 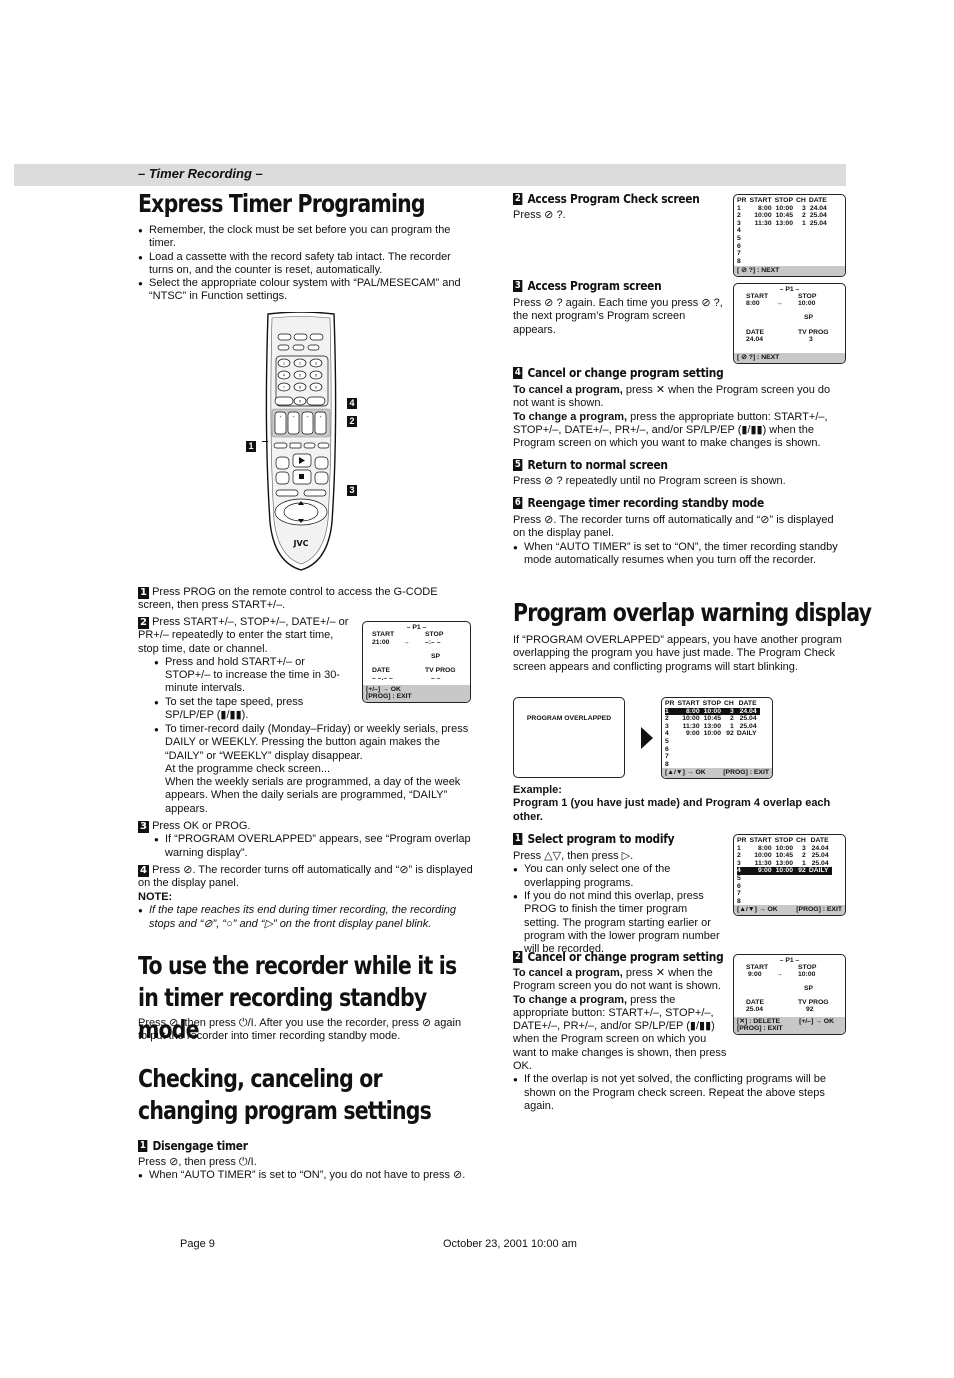 I want to click on remote-control-illustration: 123 456 789 0 + + + + JVC, so click(x=301, y=441).